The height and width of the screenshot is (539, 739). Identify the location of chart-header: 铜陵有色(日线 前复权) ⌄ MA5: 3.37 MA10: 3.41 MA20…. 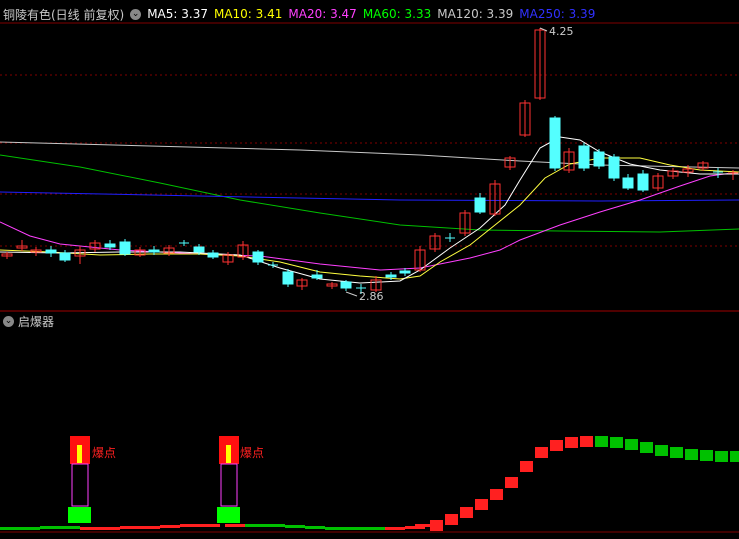
(300, 14).